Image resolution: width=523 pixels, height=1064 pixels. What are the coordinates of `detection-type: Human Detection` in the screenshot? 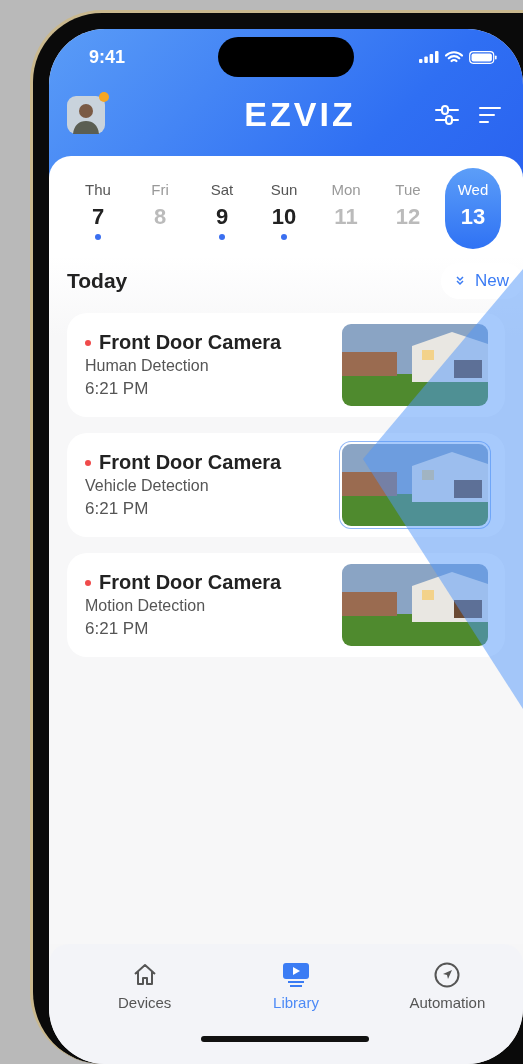 It's located at (147, 366).